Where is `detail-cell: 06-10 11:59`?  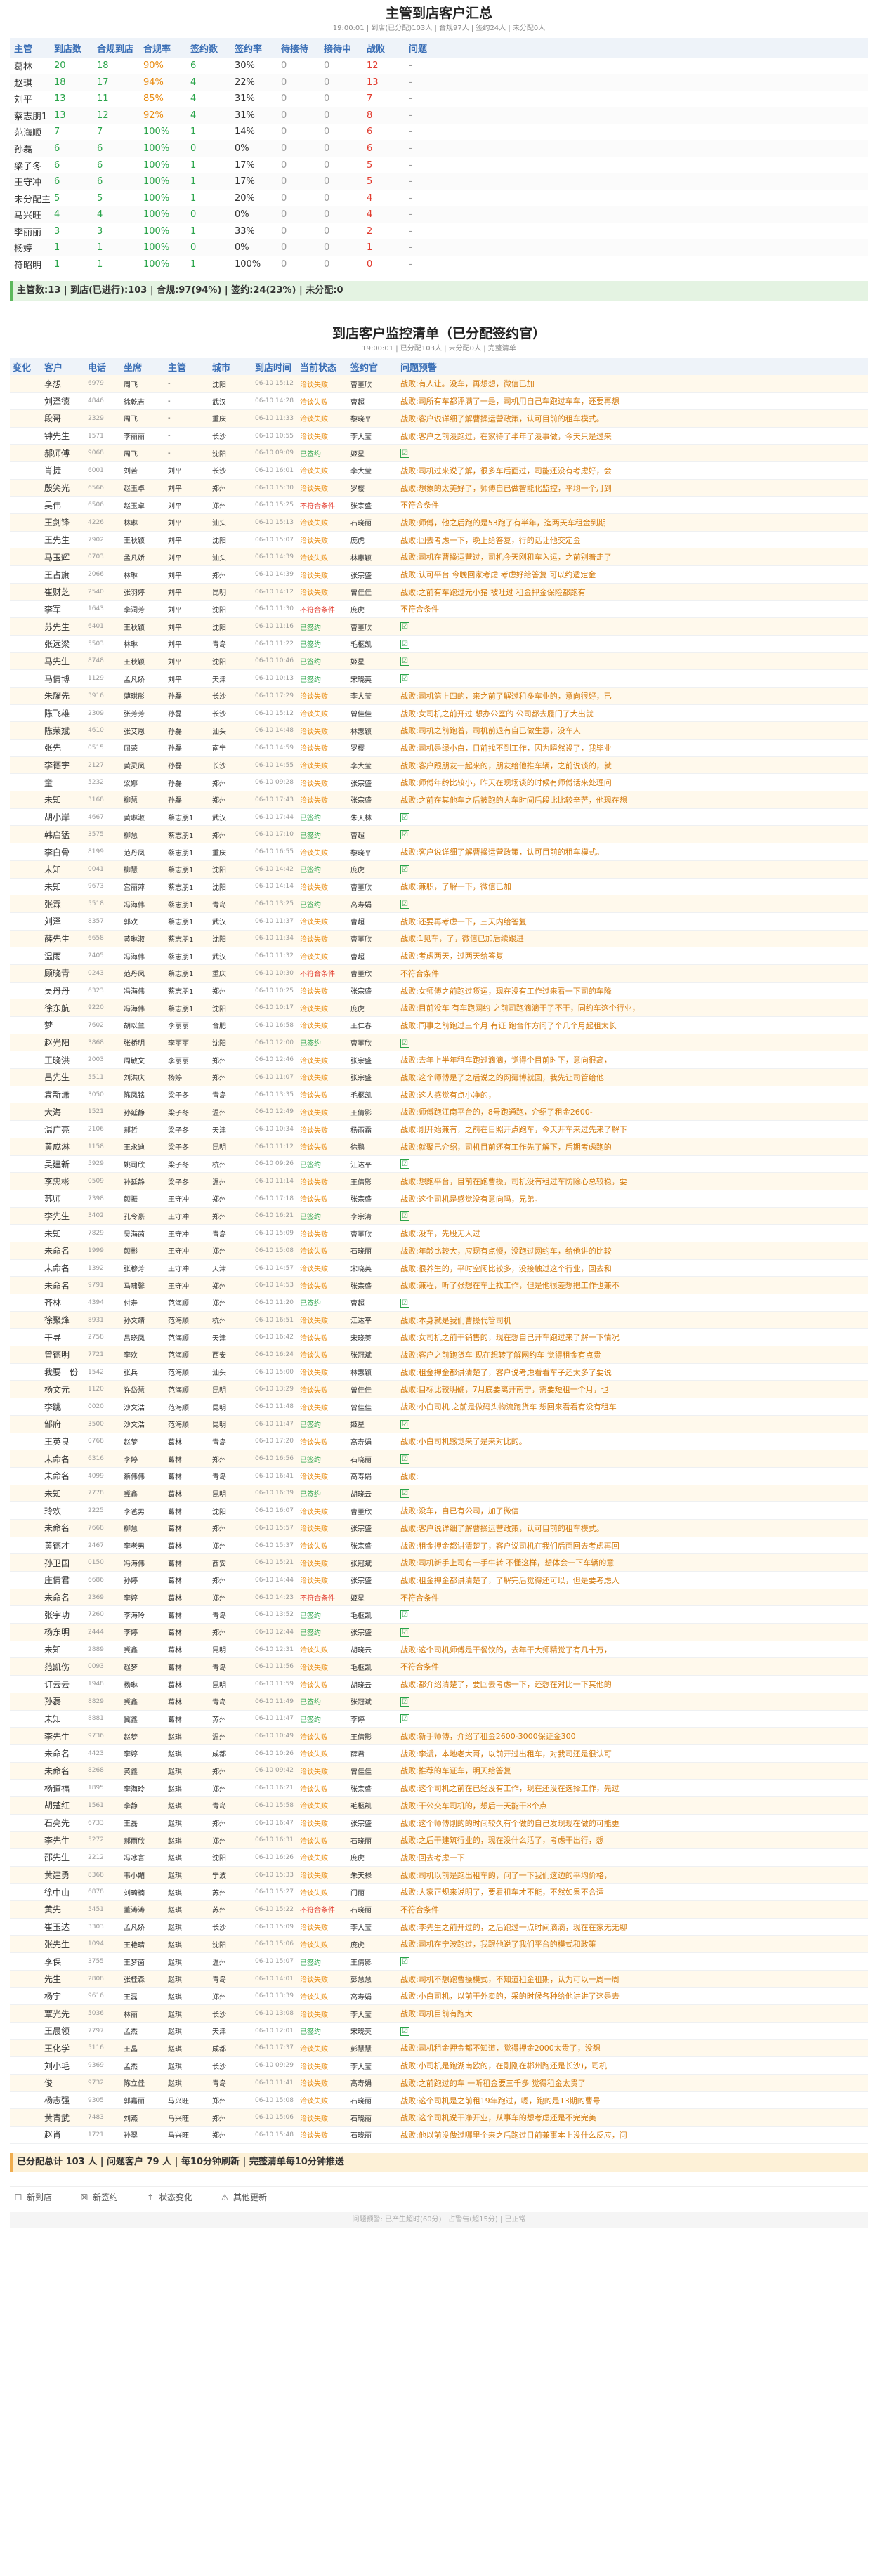
detail-cell: 06-10 11:59 is located at coordinates (274, 1684).